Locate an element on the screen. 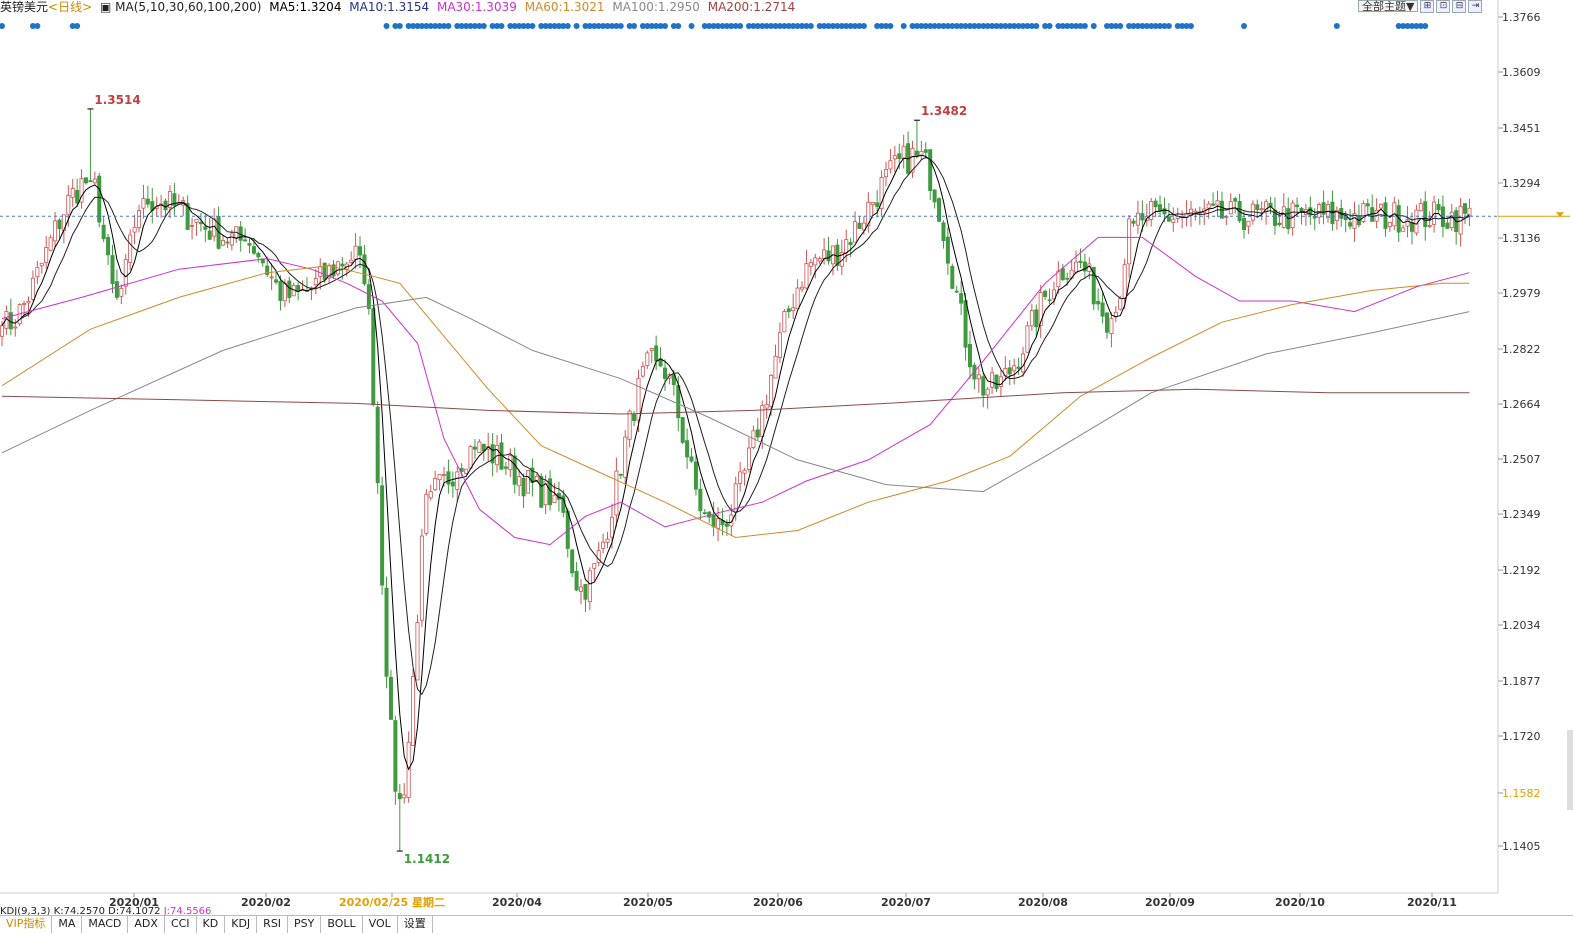  x-tick-label: 2020/07 is located at coordinates (906, 902).